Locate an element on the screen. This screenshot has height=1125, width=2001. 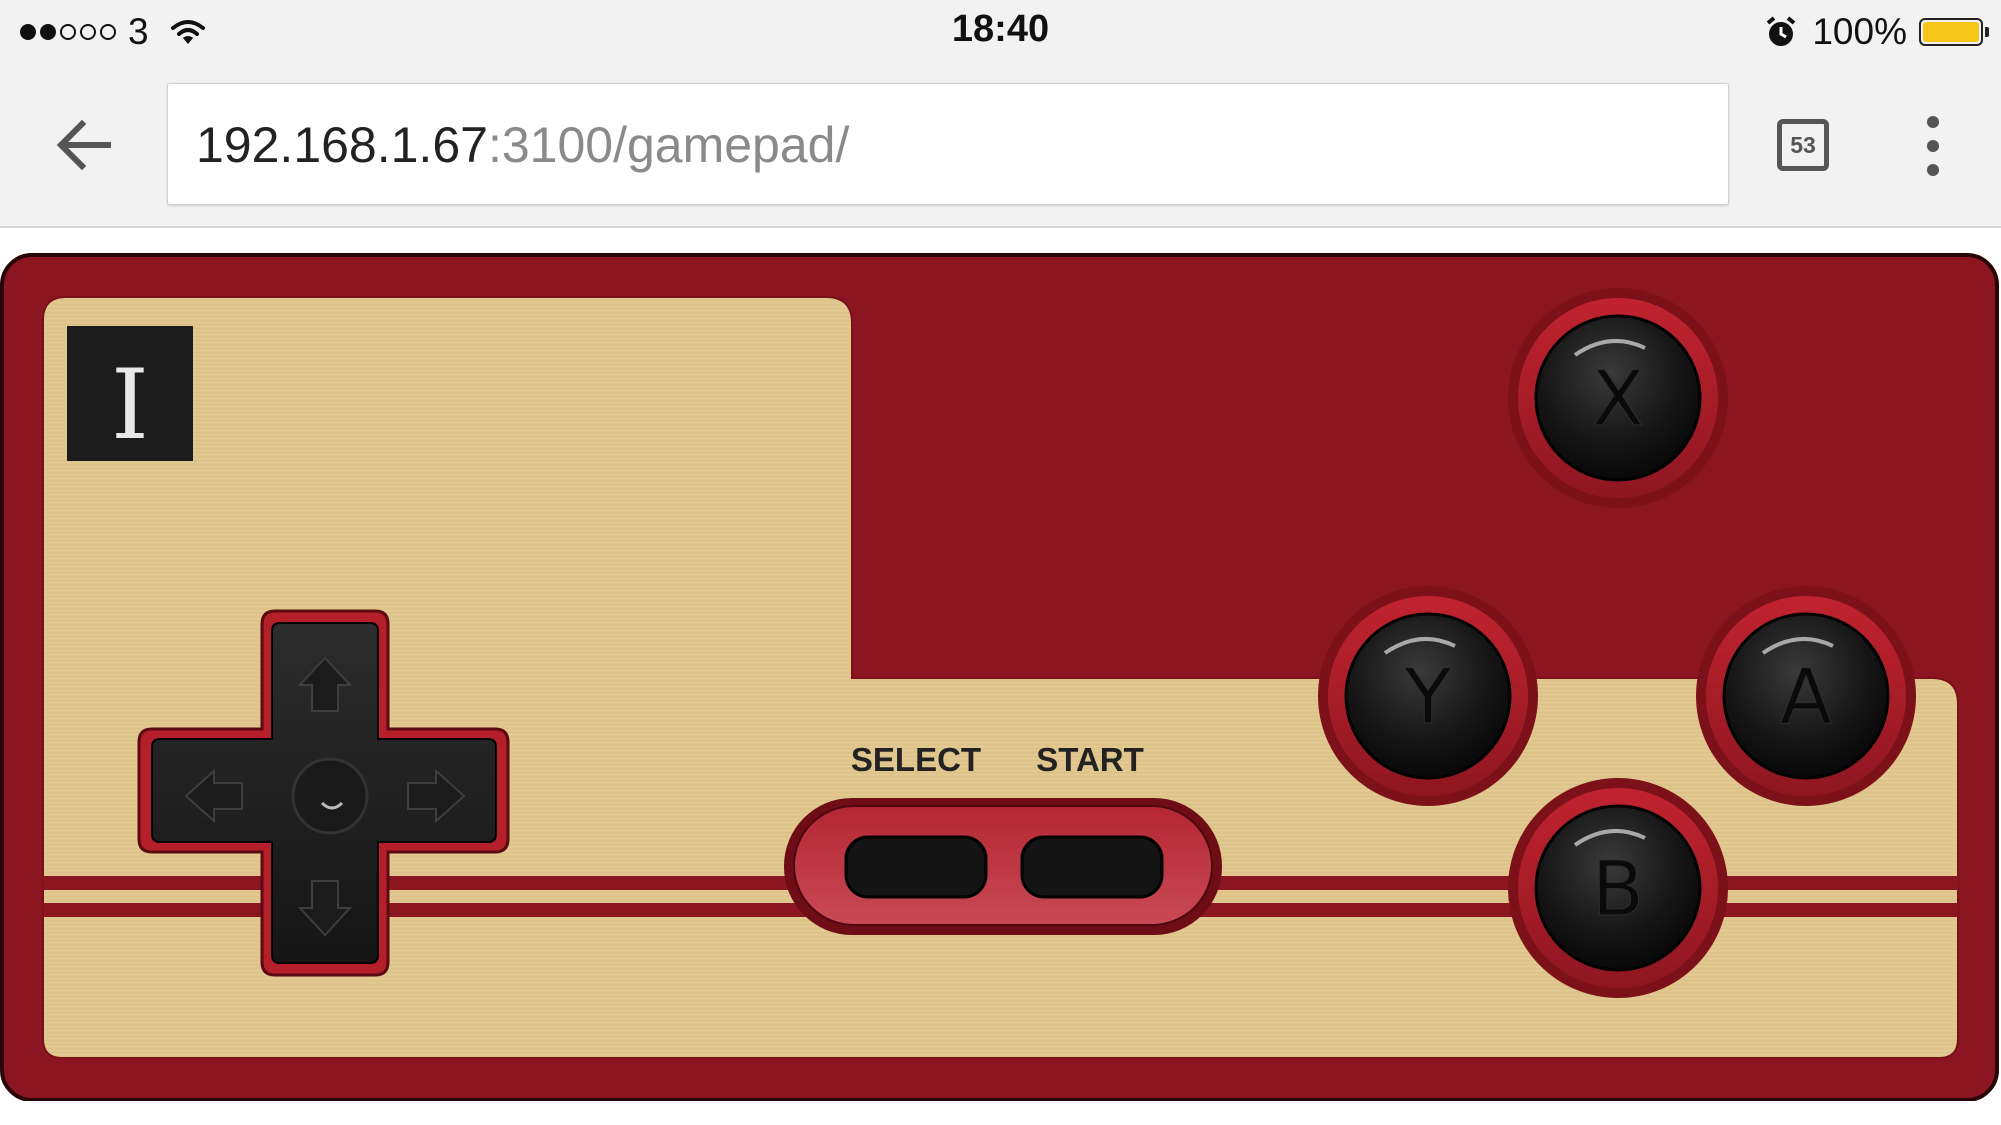
browser-toolbar: 192.168.1.67:3100/gamepad/ 53 is located at coordinates (1000, 146).